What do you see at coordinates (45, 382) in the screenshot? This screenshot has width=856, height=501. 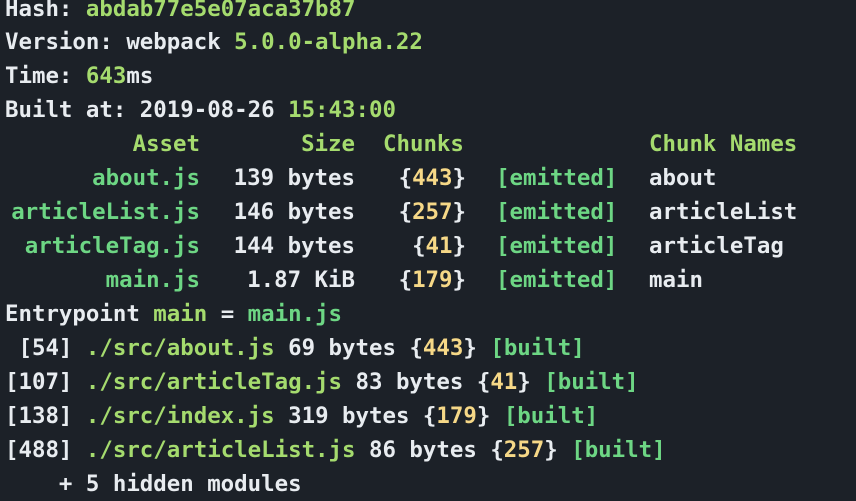 I see `module-id: [107]` at bounding box center [45, 382].